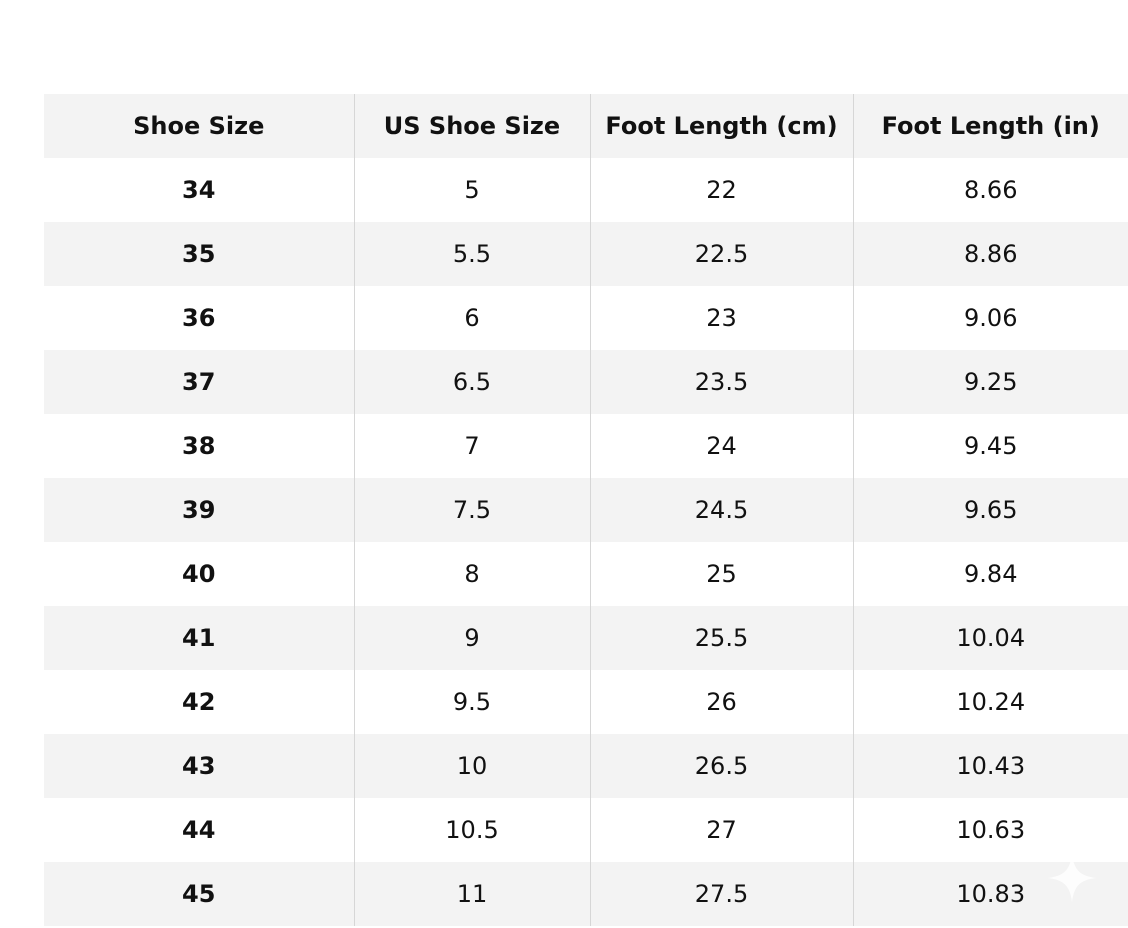  What do you see at coordinates (721, 126) in the screenshot?
I see `header-foot-length-cm: Foot Length (cm)` at bounding box center [721, 126].